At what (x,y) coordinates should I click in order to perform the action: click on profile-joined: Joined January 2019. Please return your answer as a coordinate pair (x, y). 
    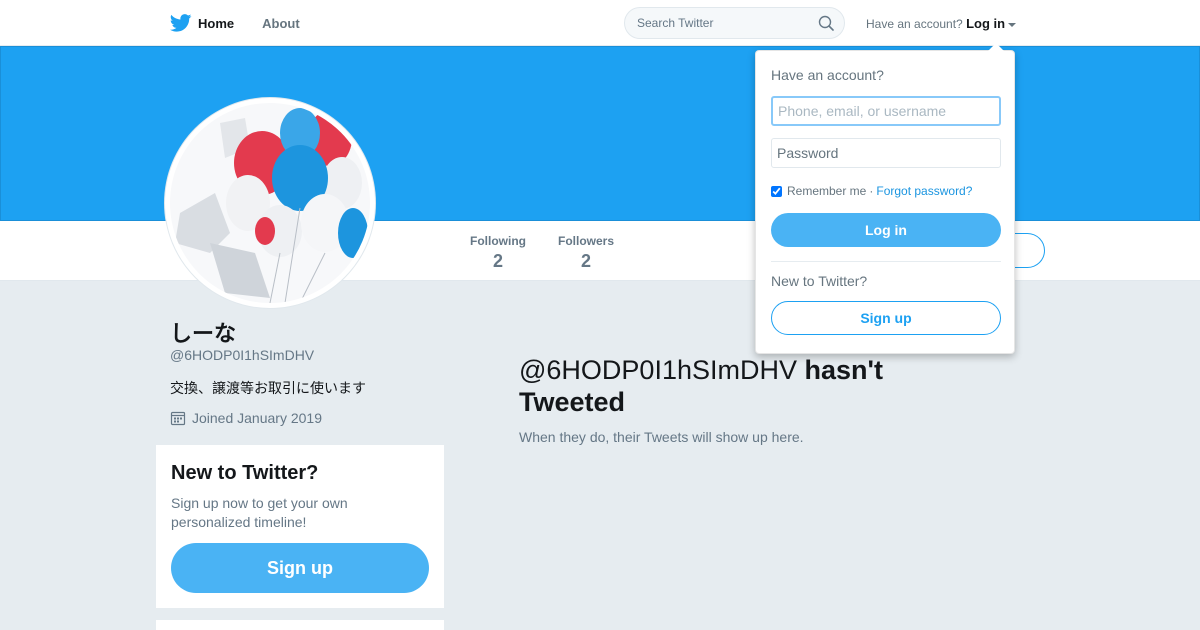
    Looking at the image, I should click on (246, 418).